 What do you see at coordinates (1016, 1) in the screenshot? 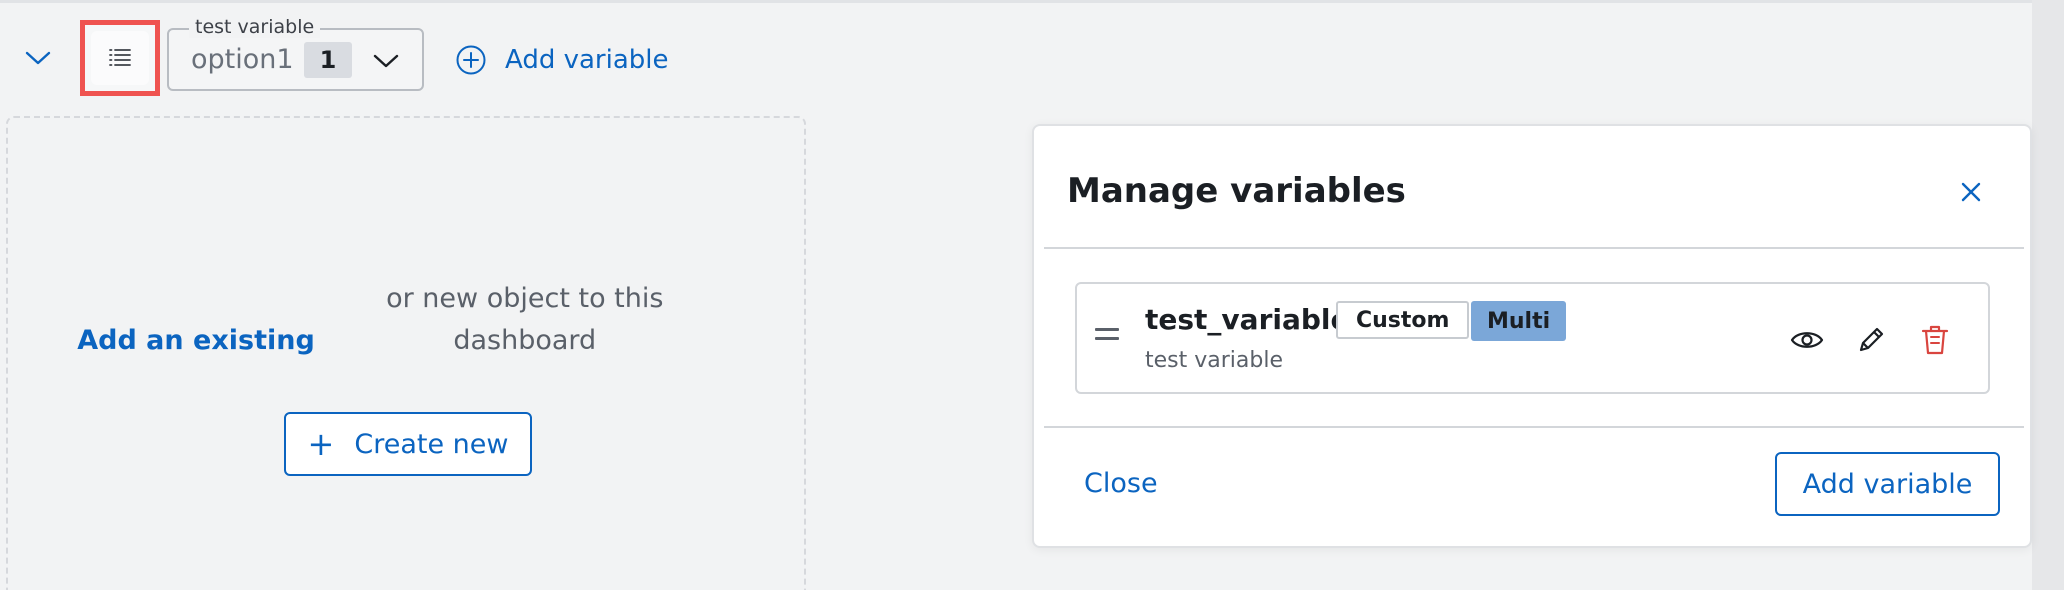
I see `top-border` at bounding box center [1016, 1].